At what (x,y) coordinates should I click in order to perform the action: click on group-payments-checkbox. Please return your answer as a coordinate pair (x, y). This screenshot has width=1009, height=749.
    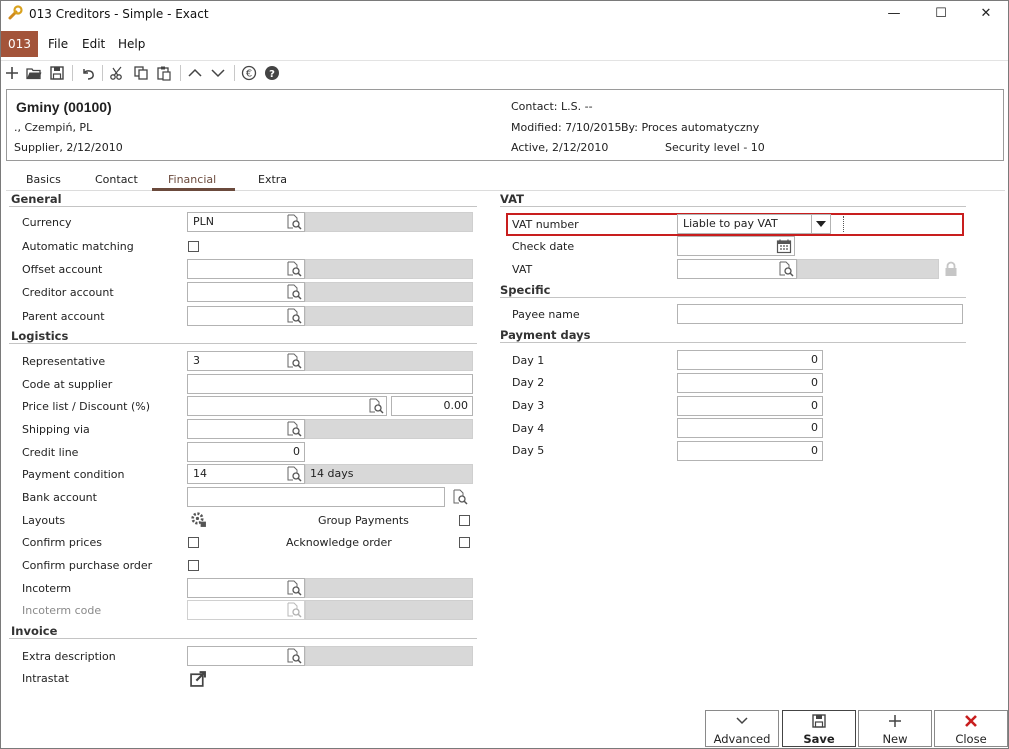
    Looking at the image, I should click on (464, 520).